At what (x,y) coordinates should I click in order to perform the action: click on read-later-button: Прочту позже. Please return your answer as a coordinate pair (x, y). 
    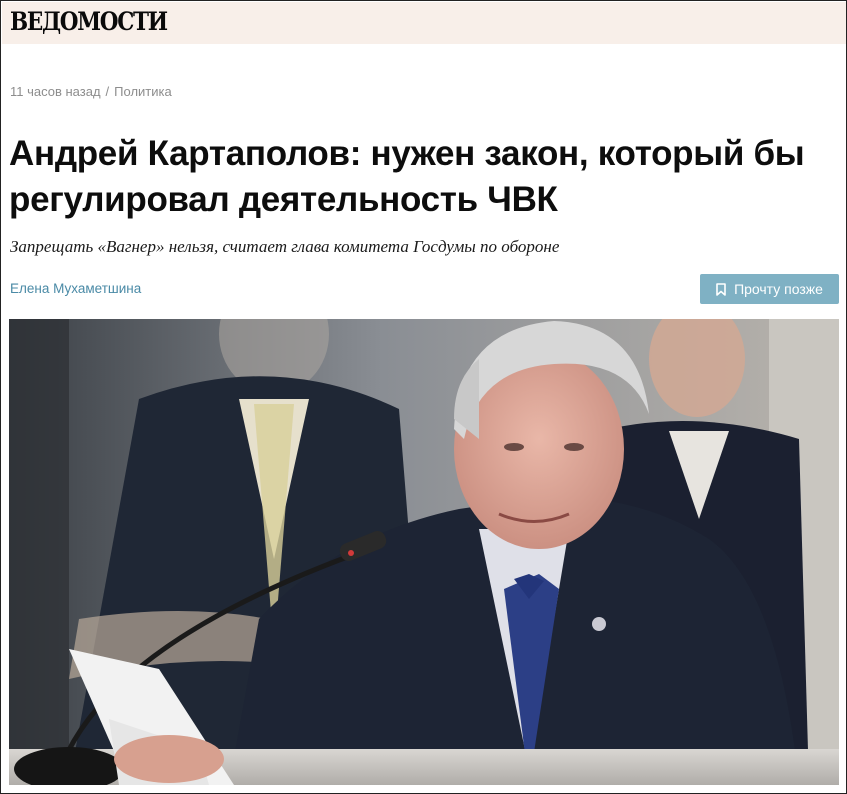
    Looking at the image, I should click on (769, 289).